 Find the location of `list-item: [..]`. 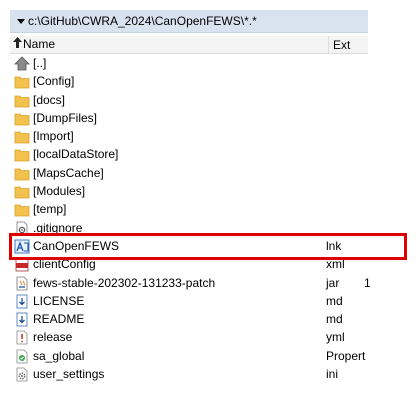

list-item: [..] is located at coordinates (189, 63).